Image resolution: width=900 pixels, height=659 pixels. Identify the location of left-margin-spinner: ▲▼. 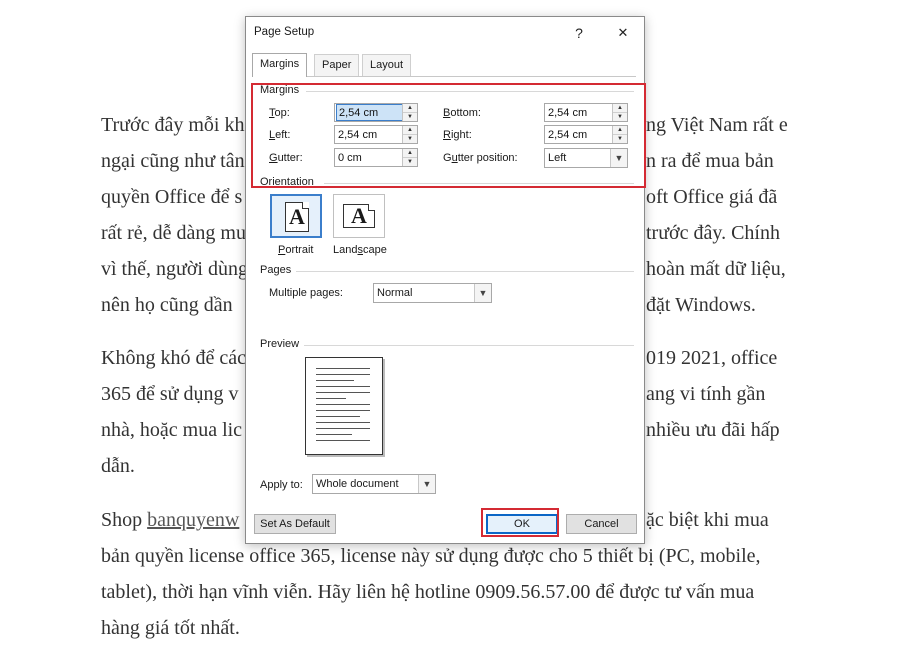
(376, 134).